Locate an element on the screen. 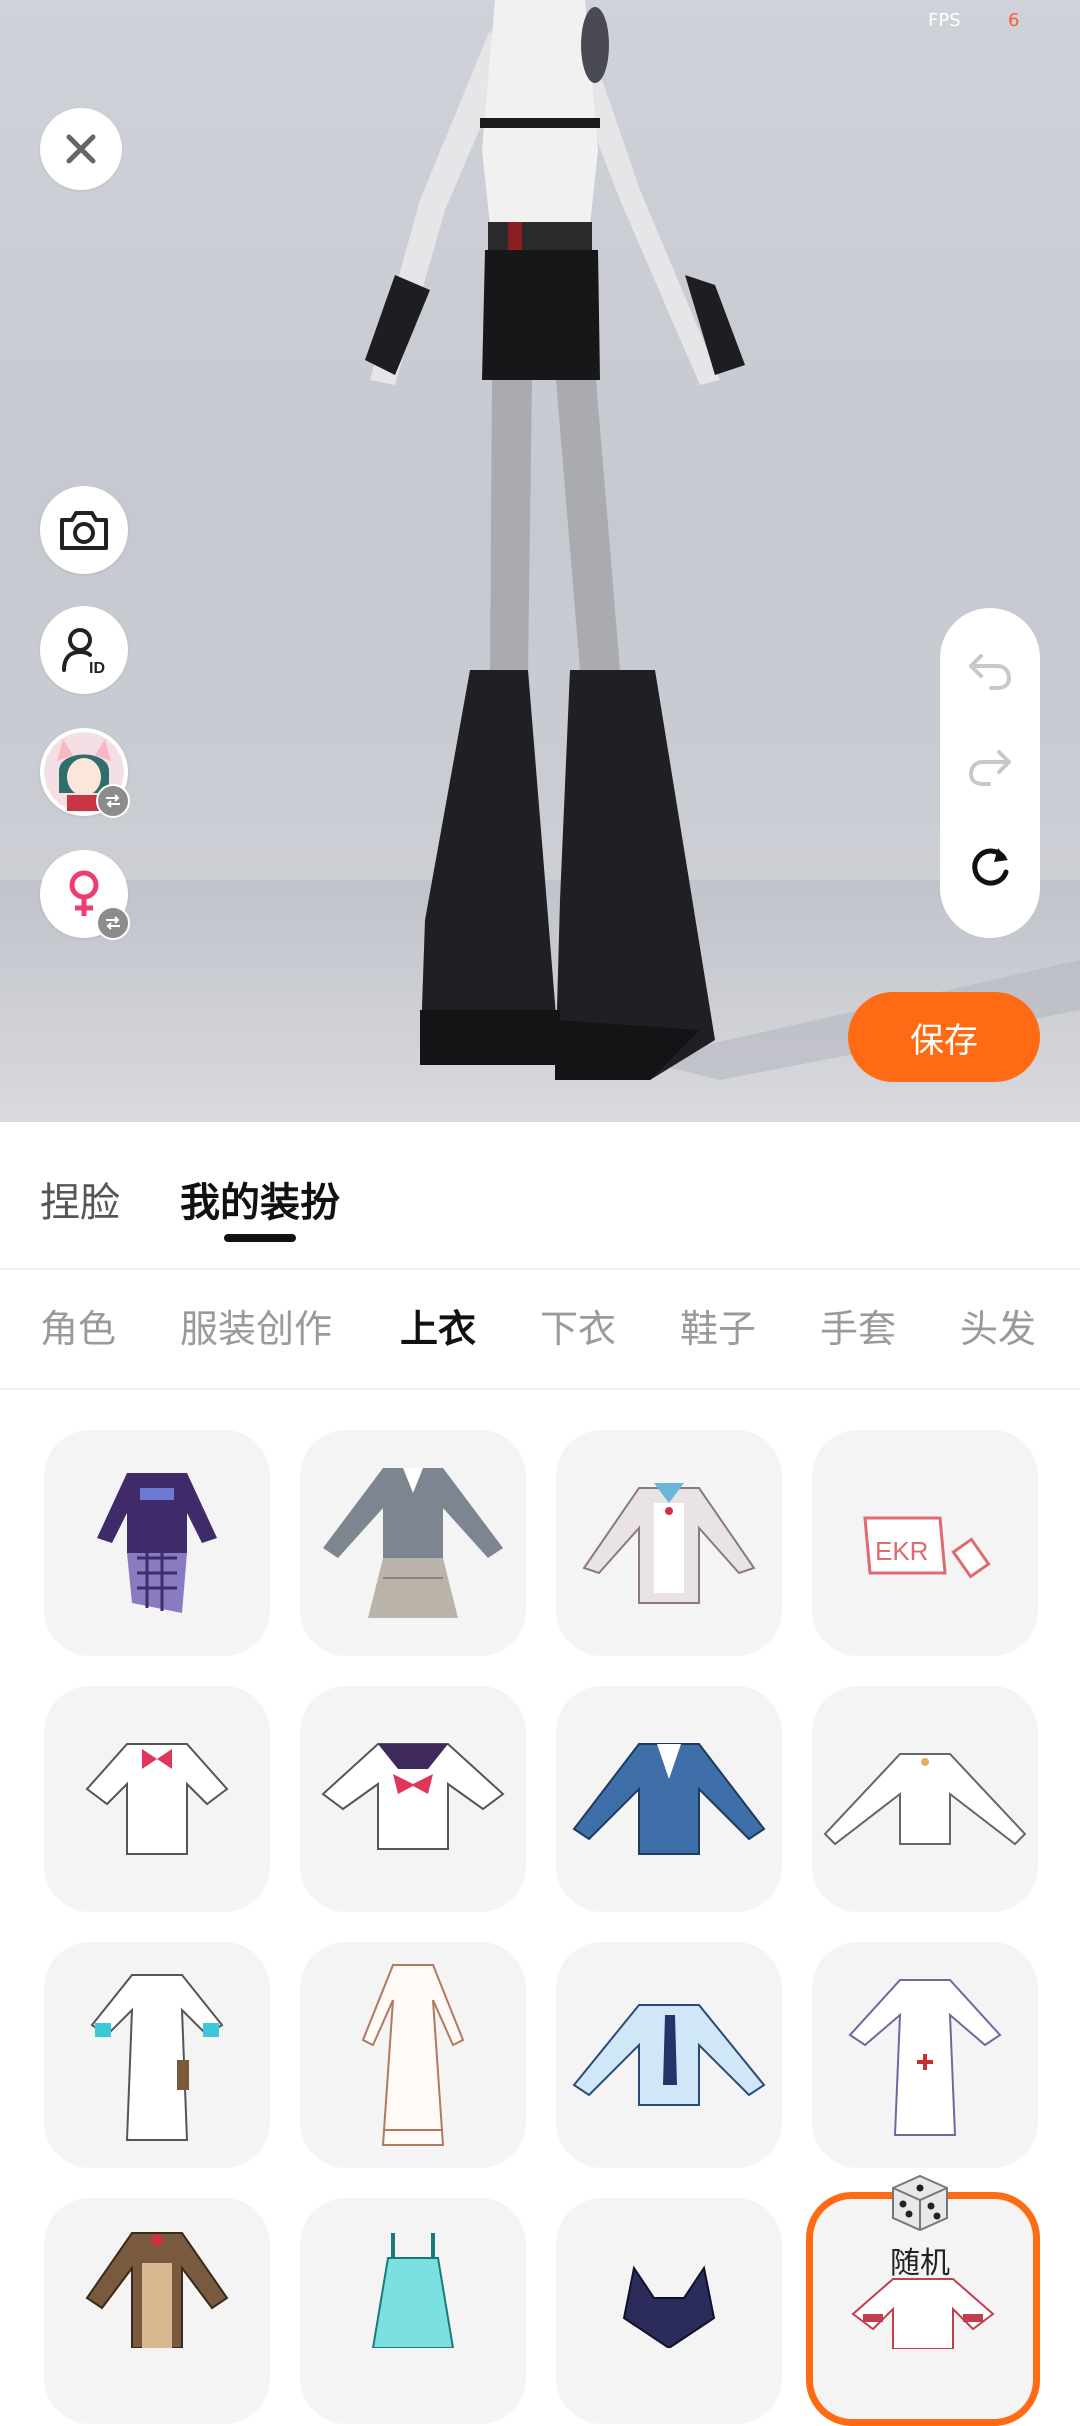  tab-outfit: 我的装扮 is located at coordinates (260, 1199).